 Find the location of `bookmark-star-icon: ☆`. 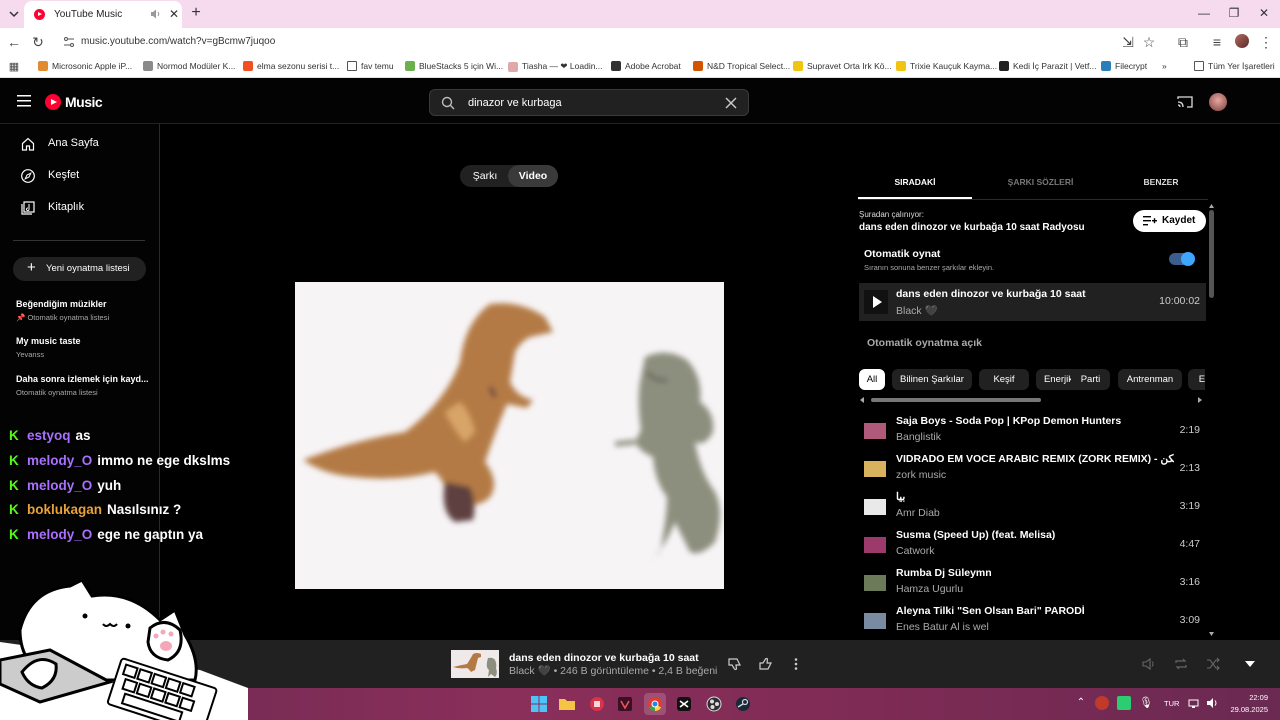

bookmark-star-icon: ☆ is located at coordinates (1149, 42).